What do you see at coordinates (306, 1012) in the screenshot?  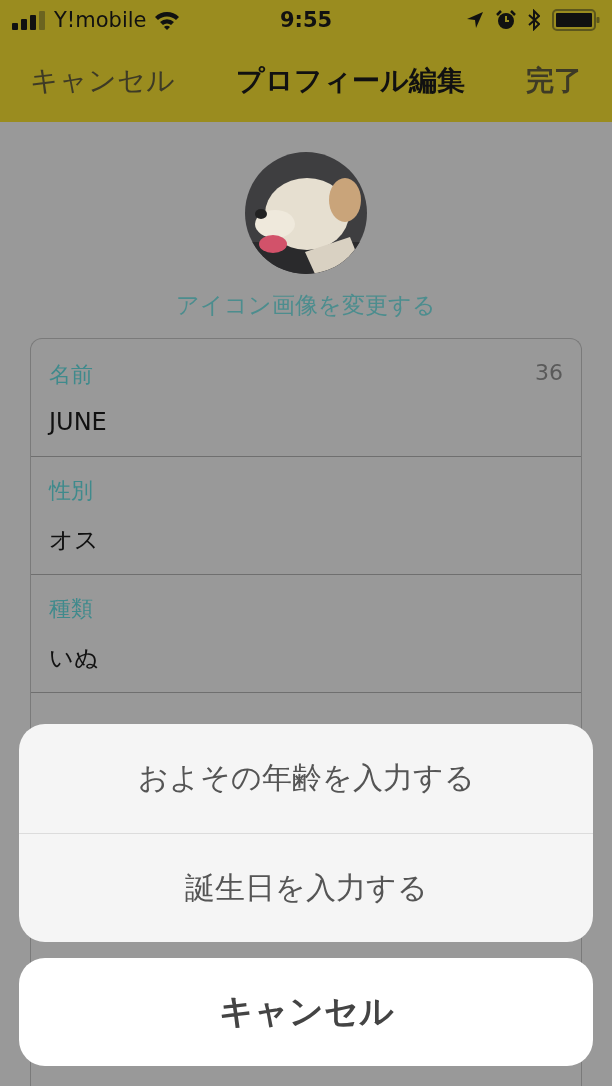 I see `sheet-cancel-button: キャンセル` at bounding box center [306, 1012].